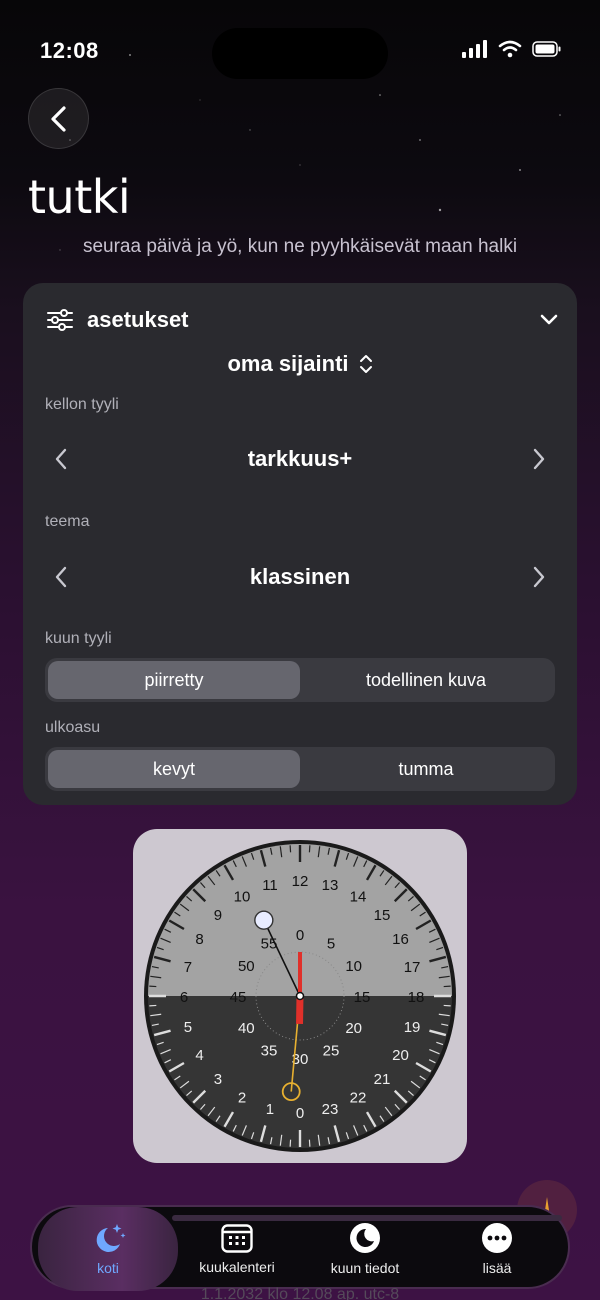 The image size is (600, 1300). What do you see at coordinates (138, 319) in the screenshot?
I see `settings-label: asetukset` at bounding box center [138, 319].